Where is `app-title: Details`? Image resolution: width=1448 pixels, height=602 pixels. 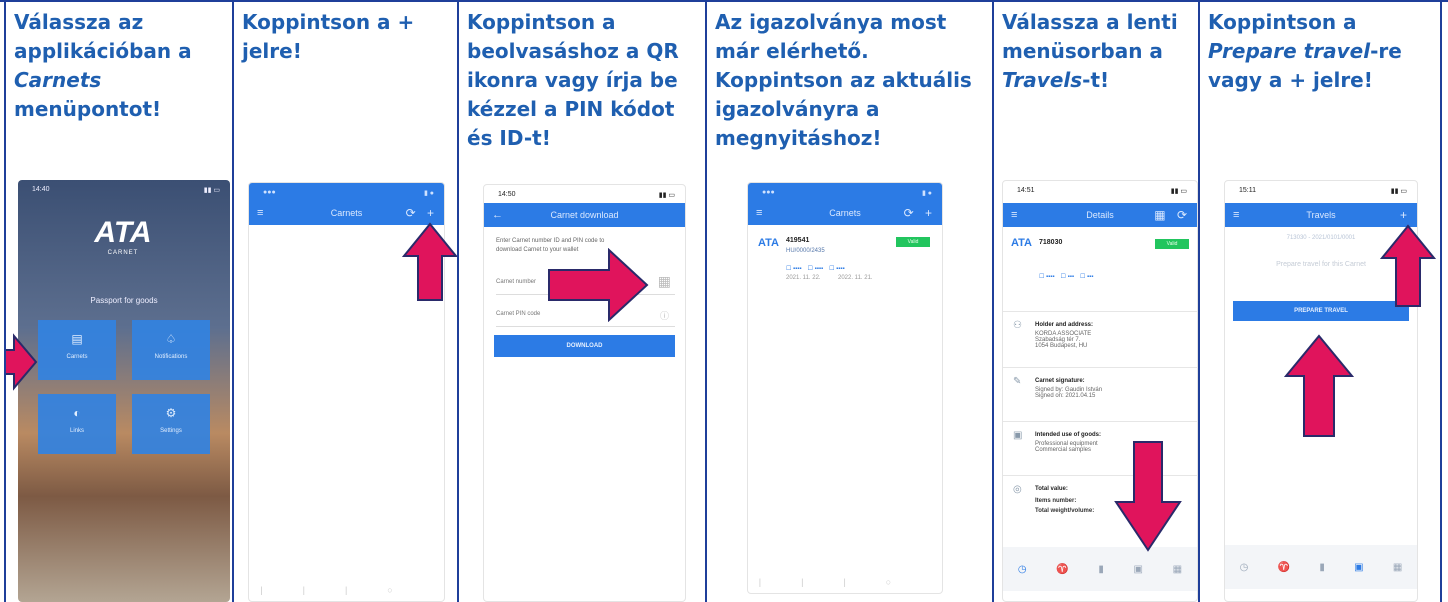
app-title: Details is located at coordinates (1100, 215).